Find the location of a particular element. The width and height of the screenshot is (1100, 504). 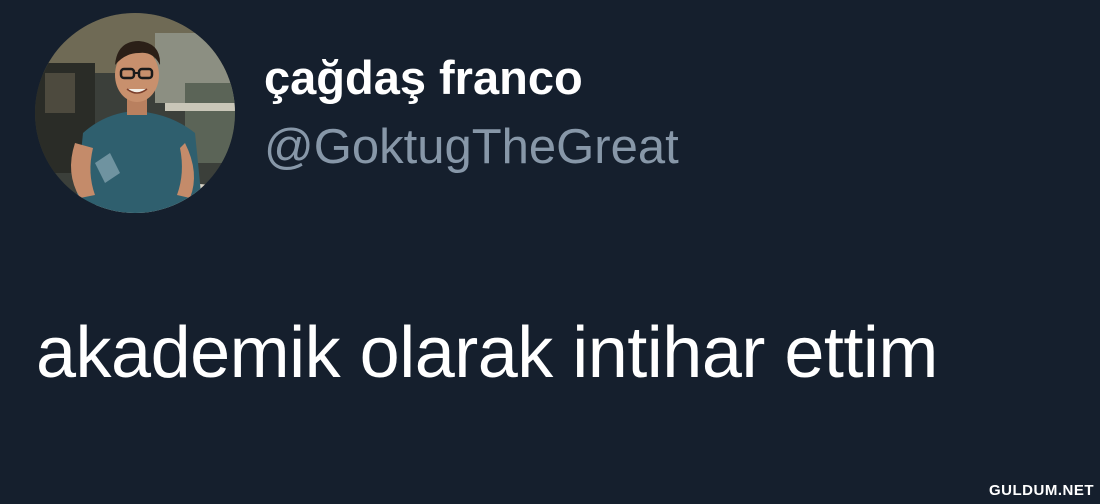

avatar is located at coordinates (135, 113).